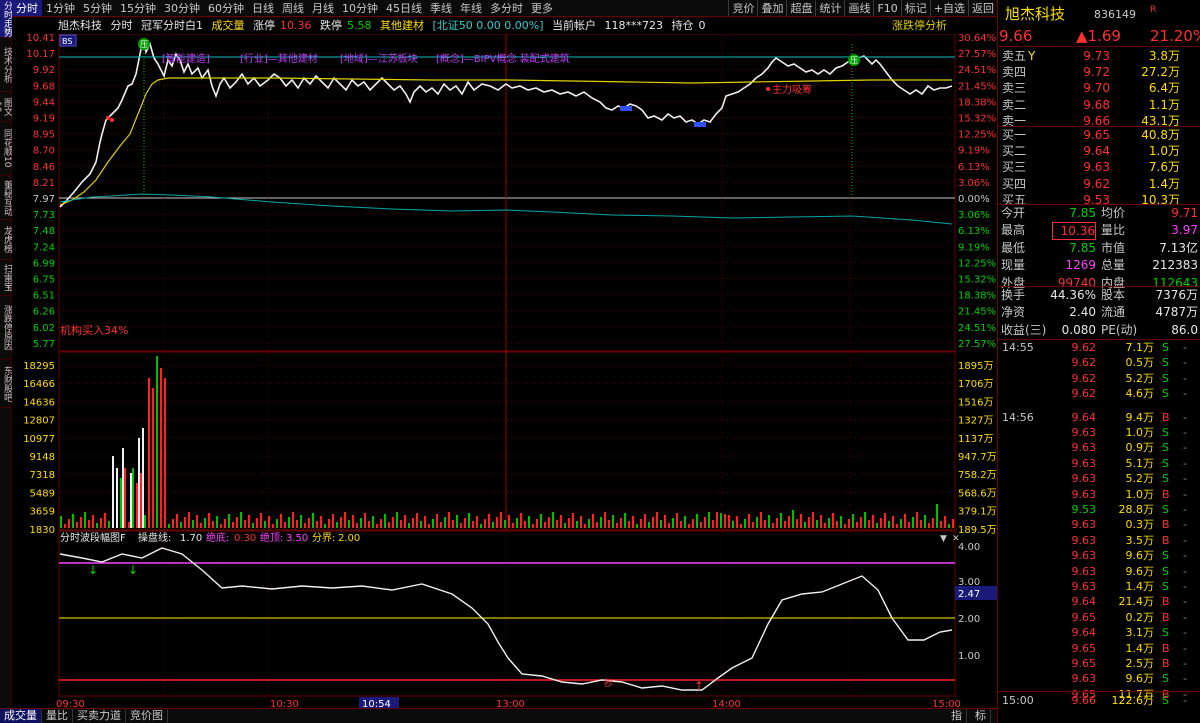 The height and width of the screenshot is (723, 1200). I want to click on tool-button-3: 超盘, so click(800, 8).